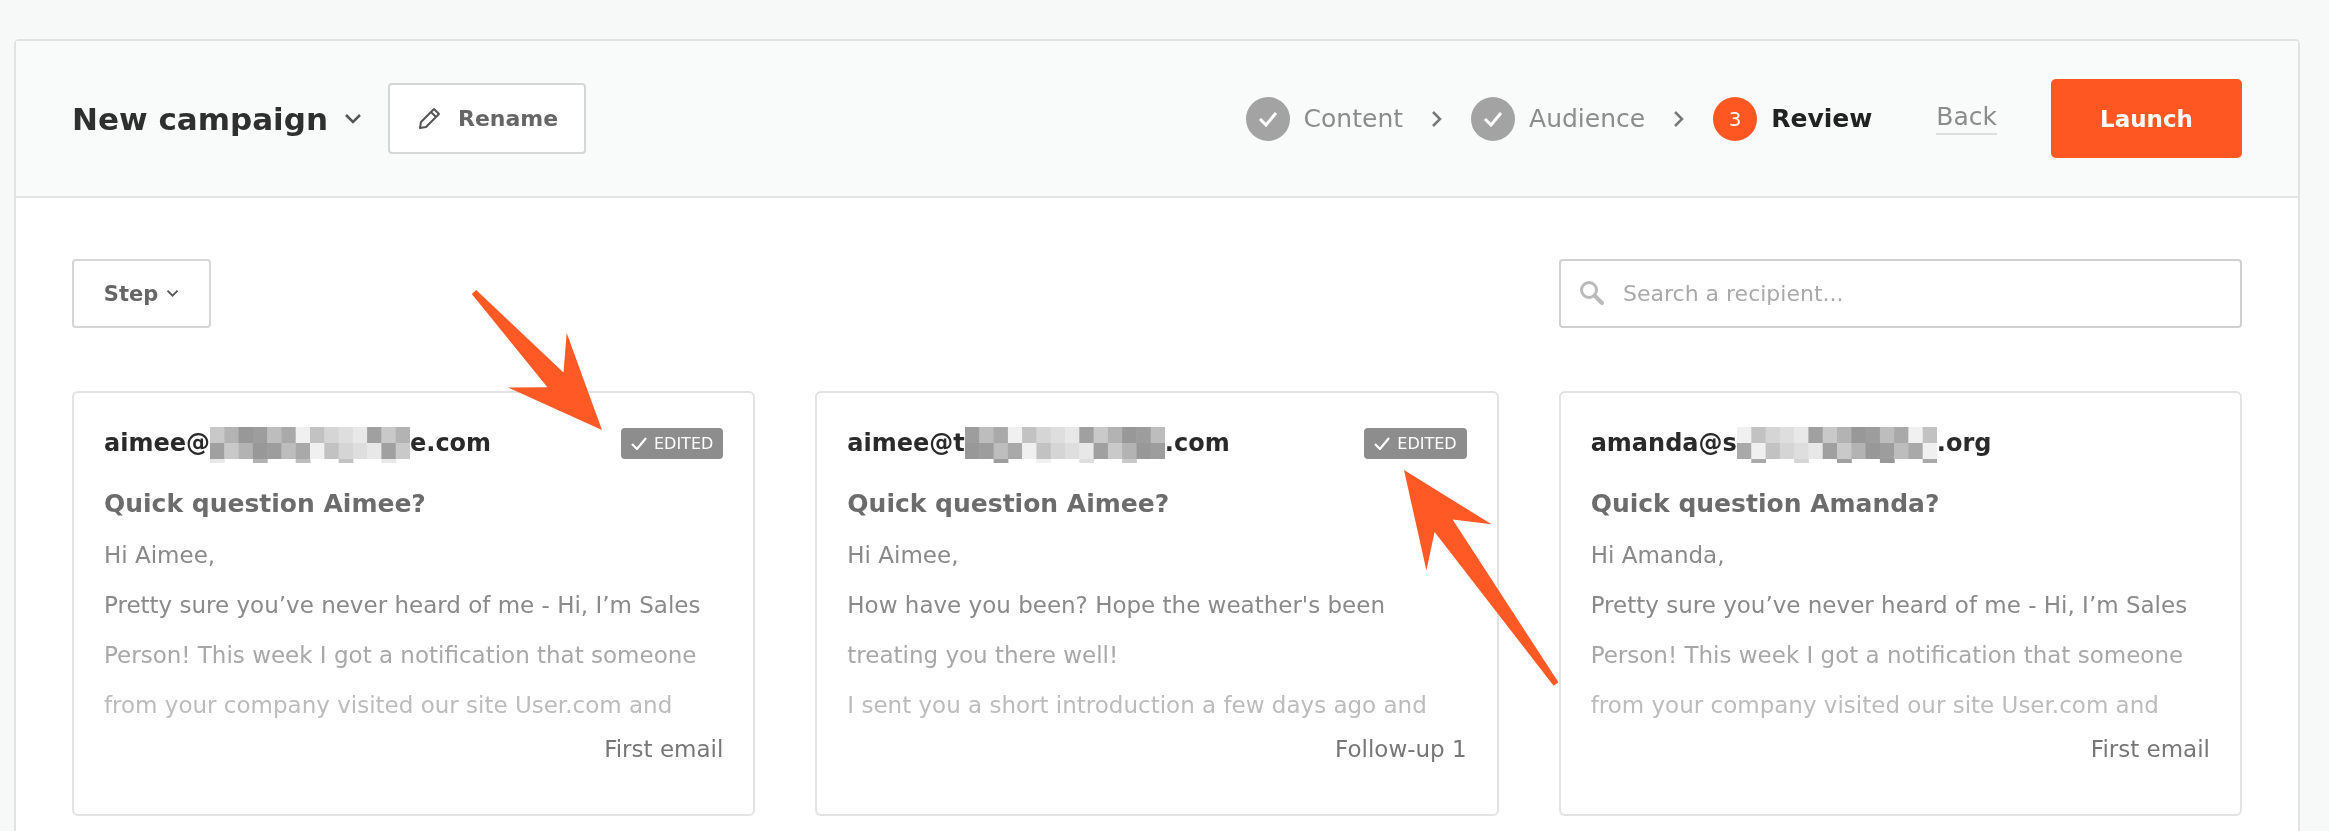 Image resolution: width=2329 pixels, height=831 pixels. I want to click on email-text: amanda@s, so click(1663, 443).